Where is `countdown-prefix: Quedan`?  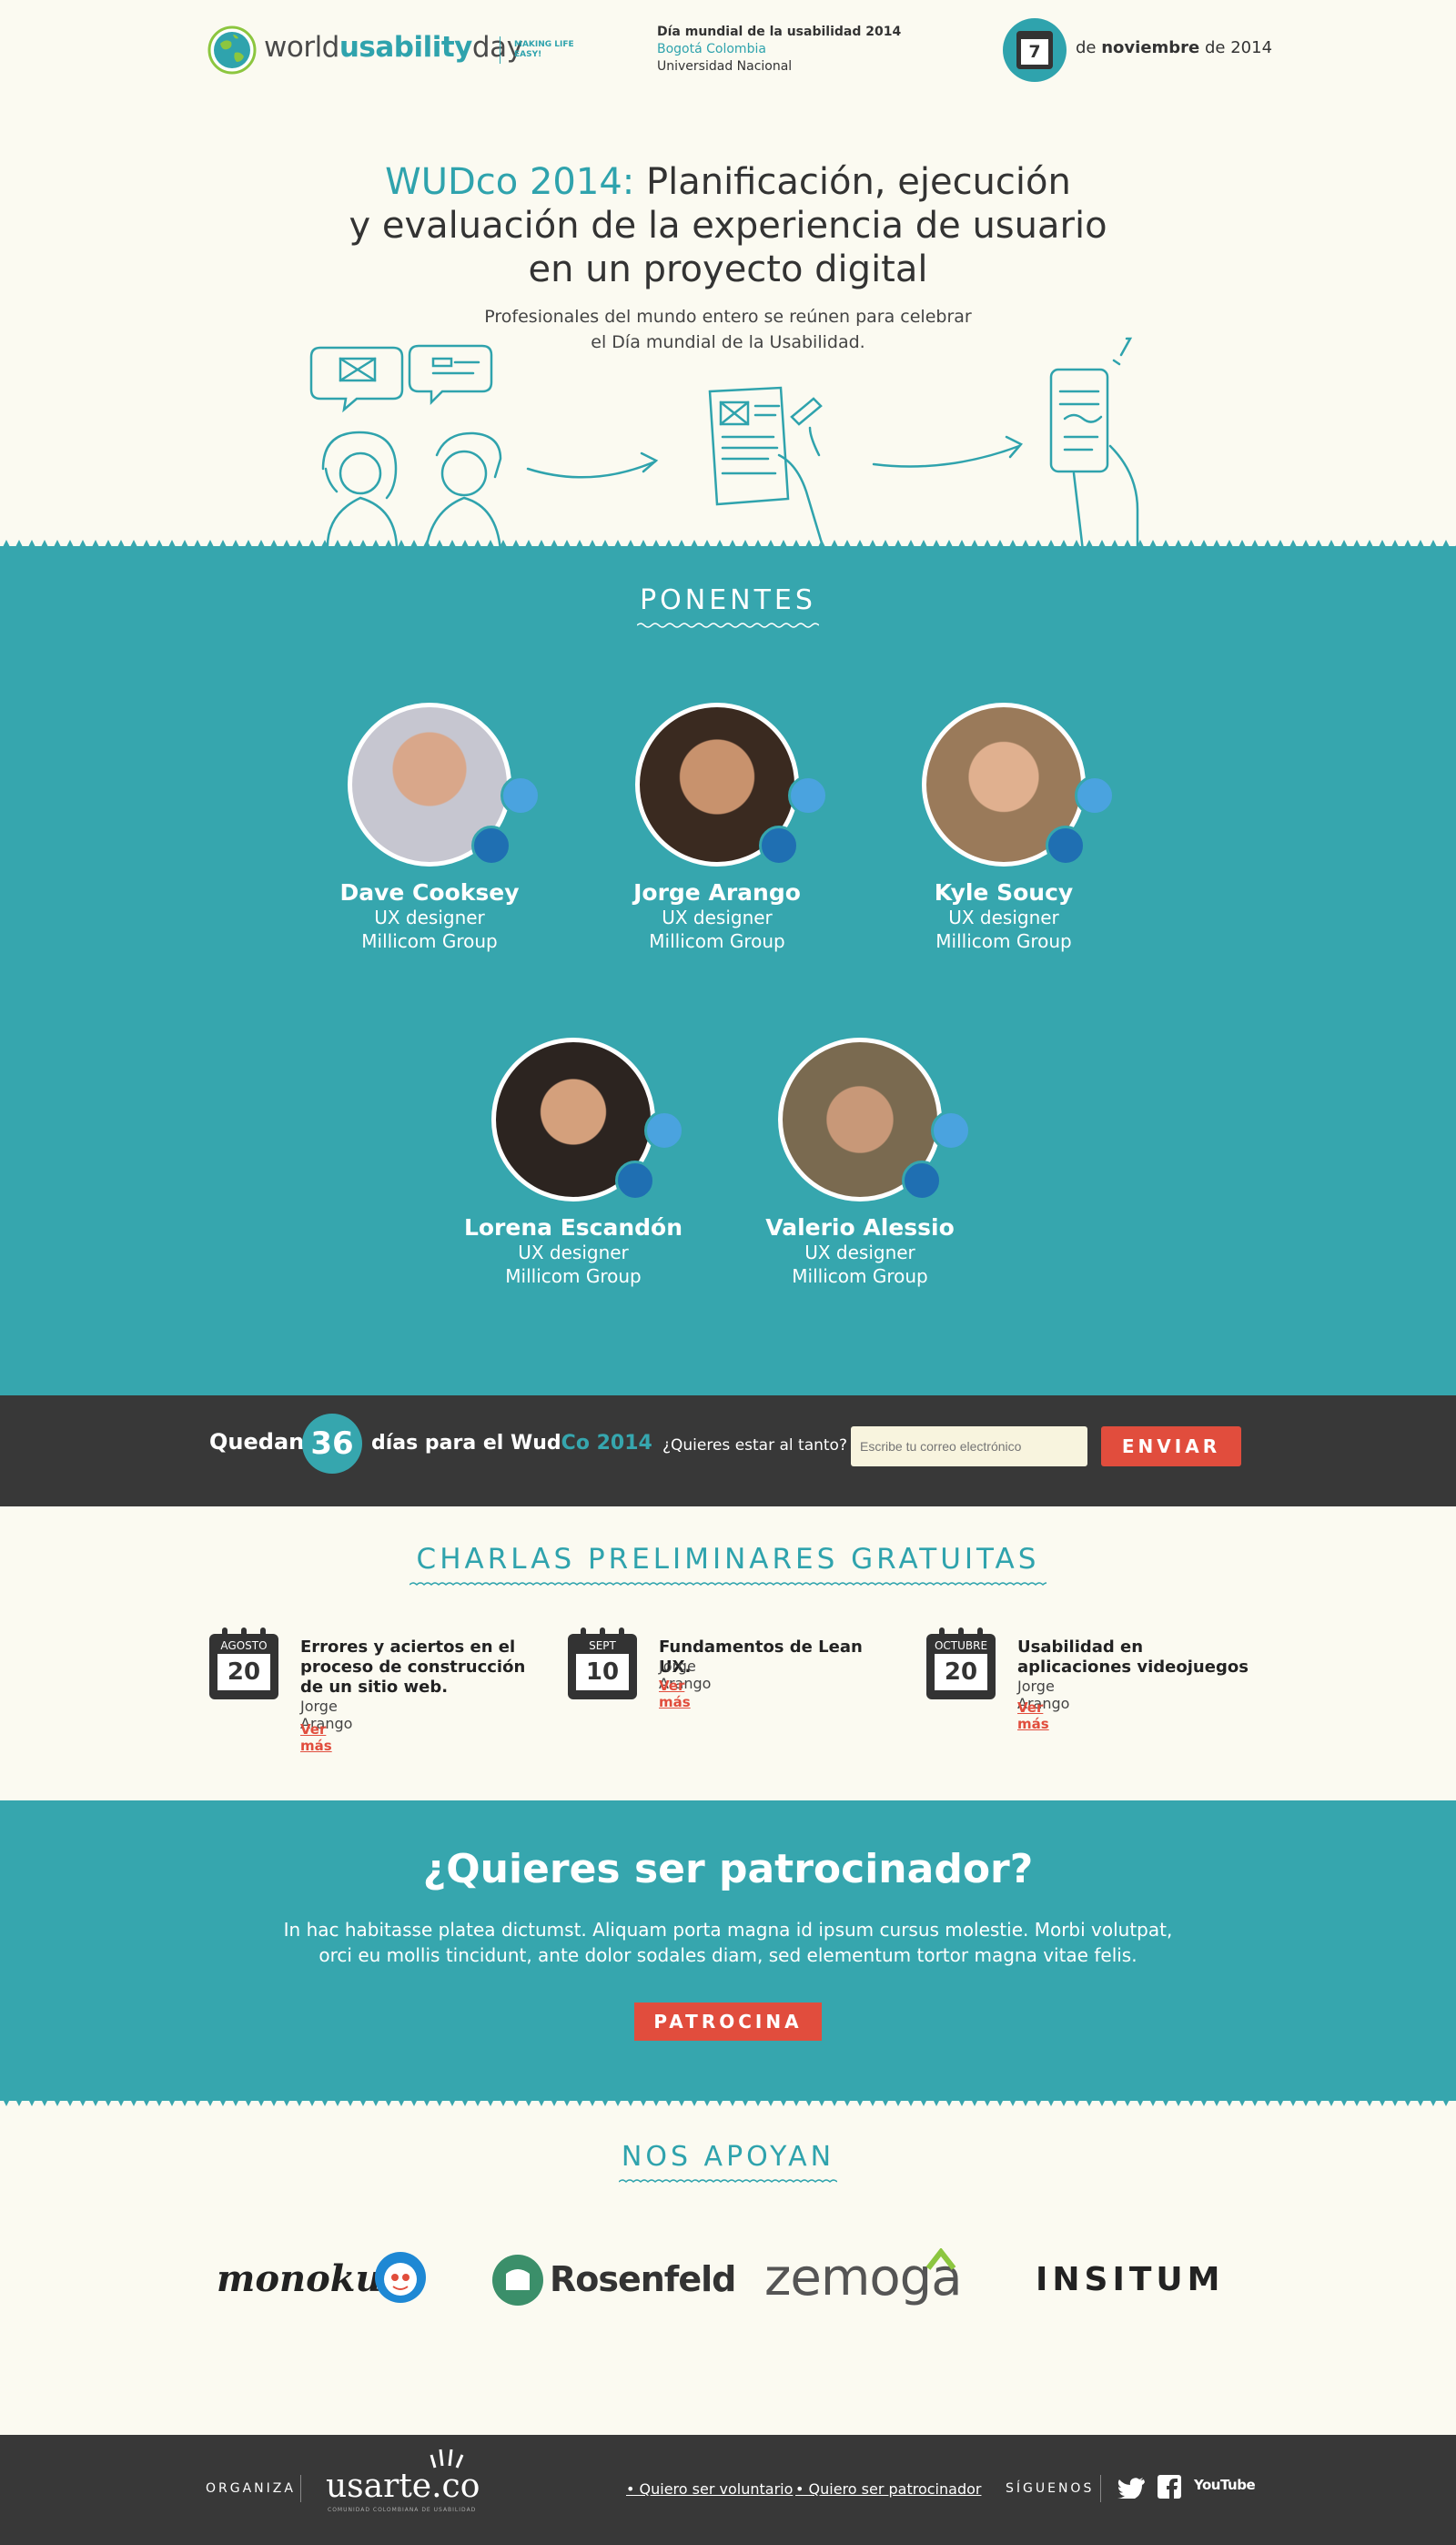
countdown-prefix: Quedan is located at coordinates (257, 1442).